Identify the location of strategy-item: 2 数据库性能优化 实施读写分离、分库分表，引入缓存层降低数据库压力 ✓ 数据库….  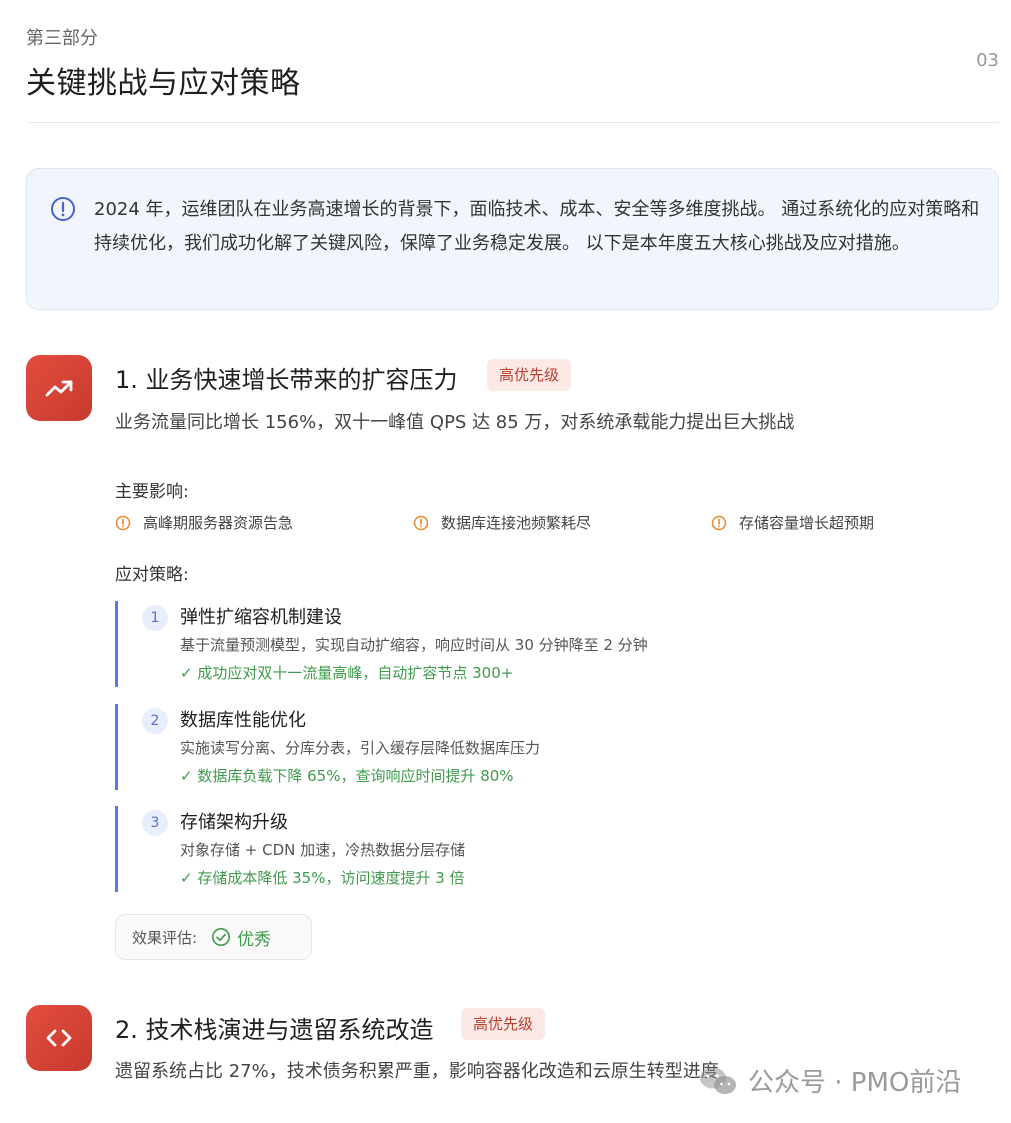
(465, 747).